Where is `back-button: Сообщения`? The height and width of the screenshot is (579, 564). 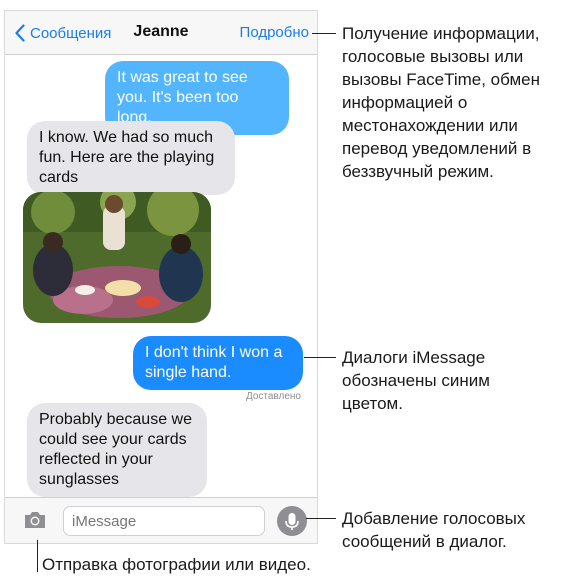
back-button: Сообщения is located at coordinates (63, 33).